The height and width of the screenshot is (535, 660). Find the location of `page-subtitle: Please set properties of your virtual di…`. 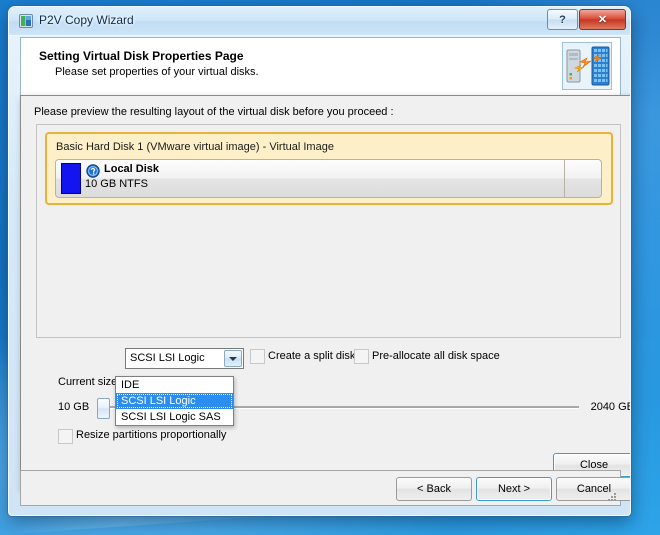

page-subtitle: Please set properties of your virtual di… is located at coordinates (157, 72).